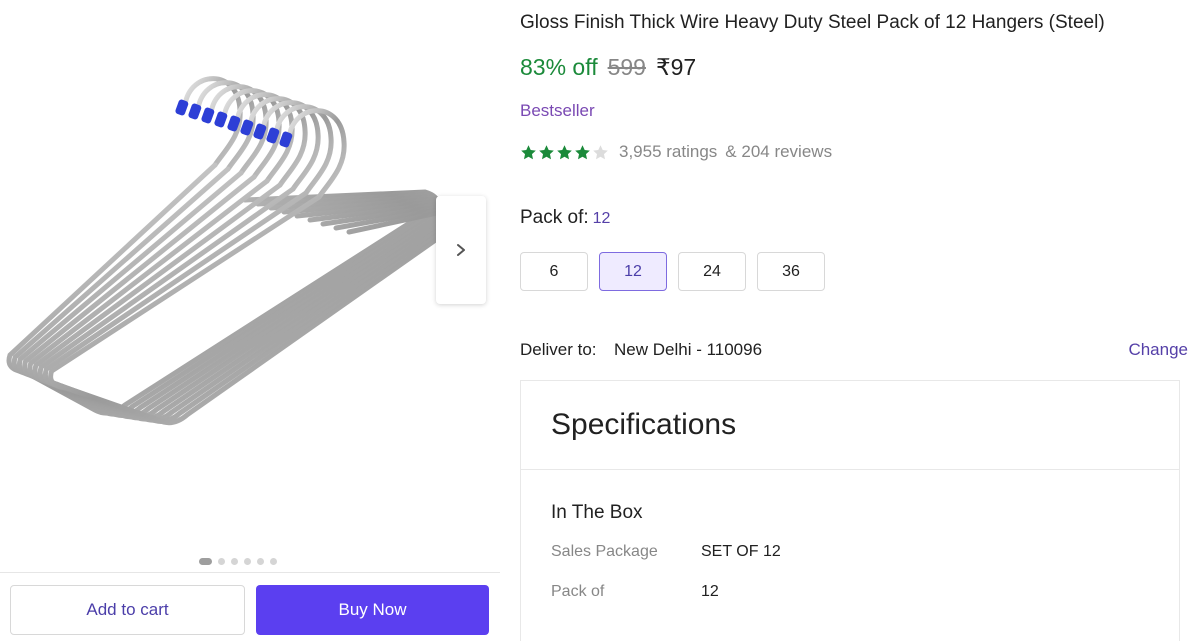 This screenshot has width=1200, height=641. What do you see at coordinates (779, 151) in the screenshot?
I see `reviews-count: & 204 reviews` at bounding box center [779, 151].